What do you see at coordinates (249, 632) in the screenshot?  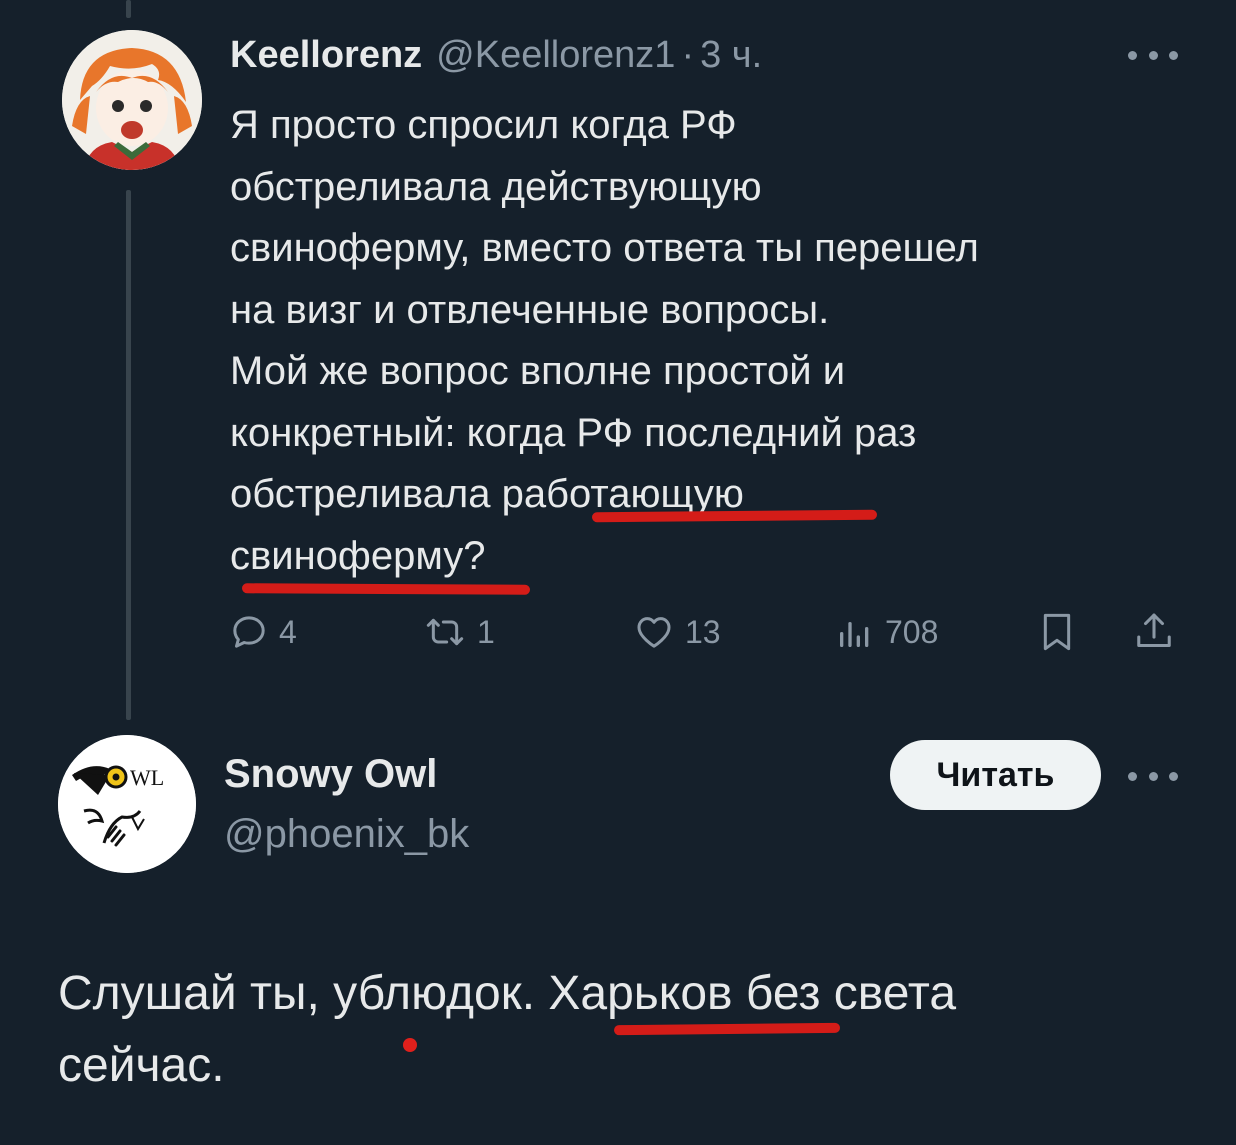 I see `reply-icon` at bounding box center [249, 632].